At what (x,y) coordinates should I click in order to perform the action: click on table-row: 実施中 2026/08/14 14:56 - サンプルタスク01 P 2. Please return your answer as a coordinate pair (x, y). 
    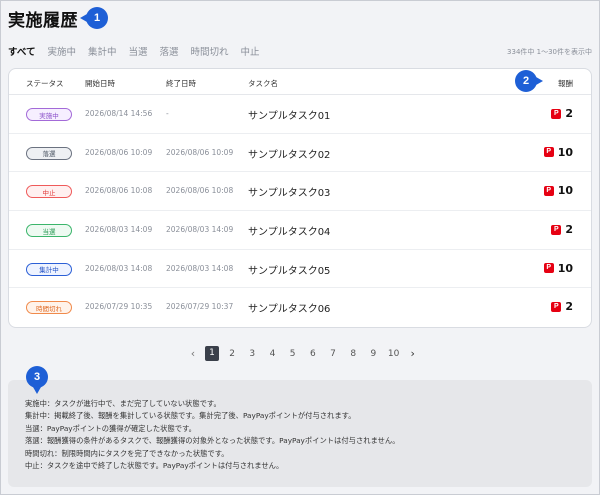
    Looking at the image, I should click on (300, 114).